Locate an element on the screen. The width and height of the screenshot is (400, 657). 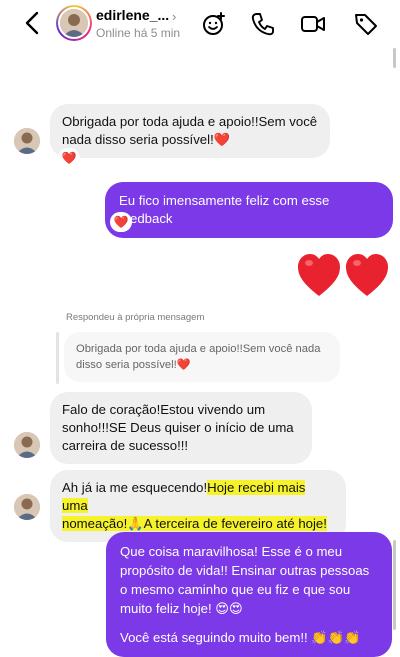
contact-avatar is located at coordinates (74, 23).